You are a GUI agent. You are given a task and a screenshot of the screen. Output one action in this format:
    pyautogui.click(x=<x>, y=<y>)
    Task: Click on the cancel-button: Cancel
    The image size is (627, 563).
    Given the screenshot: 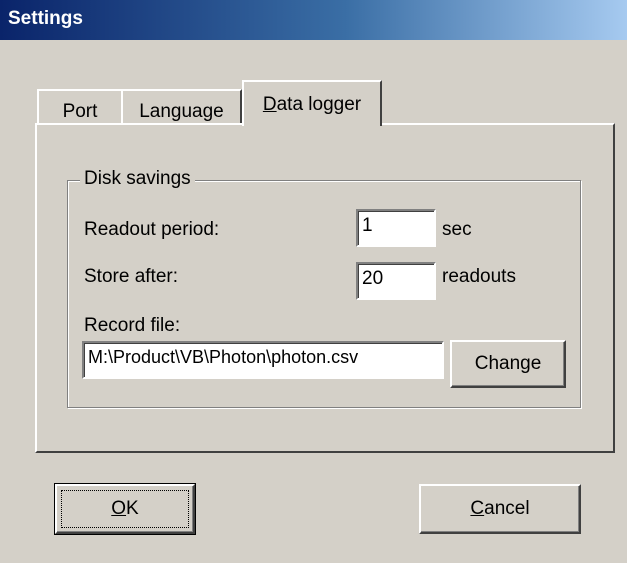 What is the action you would take?
    pyautogui.click(x=500, y=509)
    